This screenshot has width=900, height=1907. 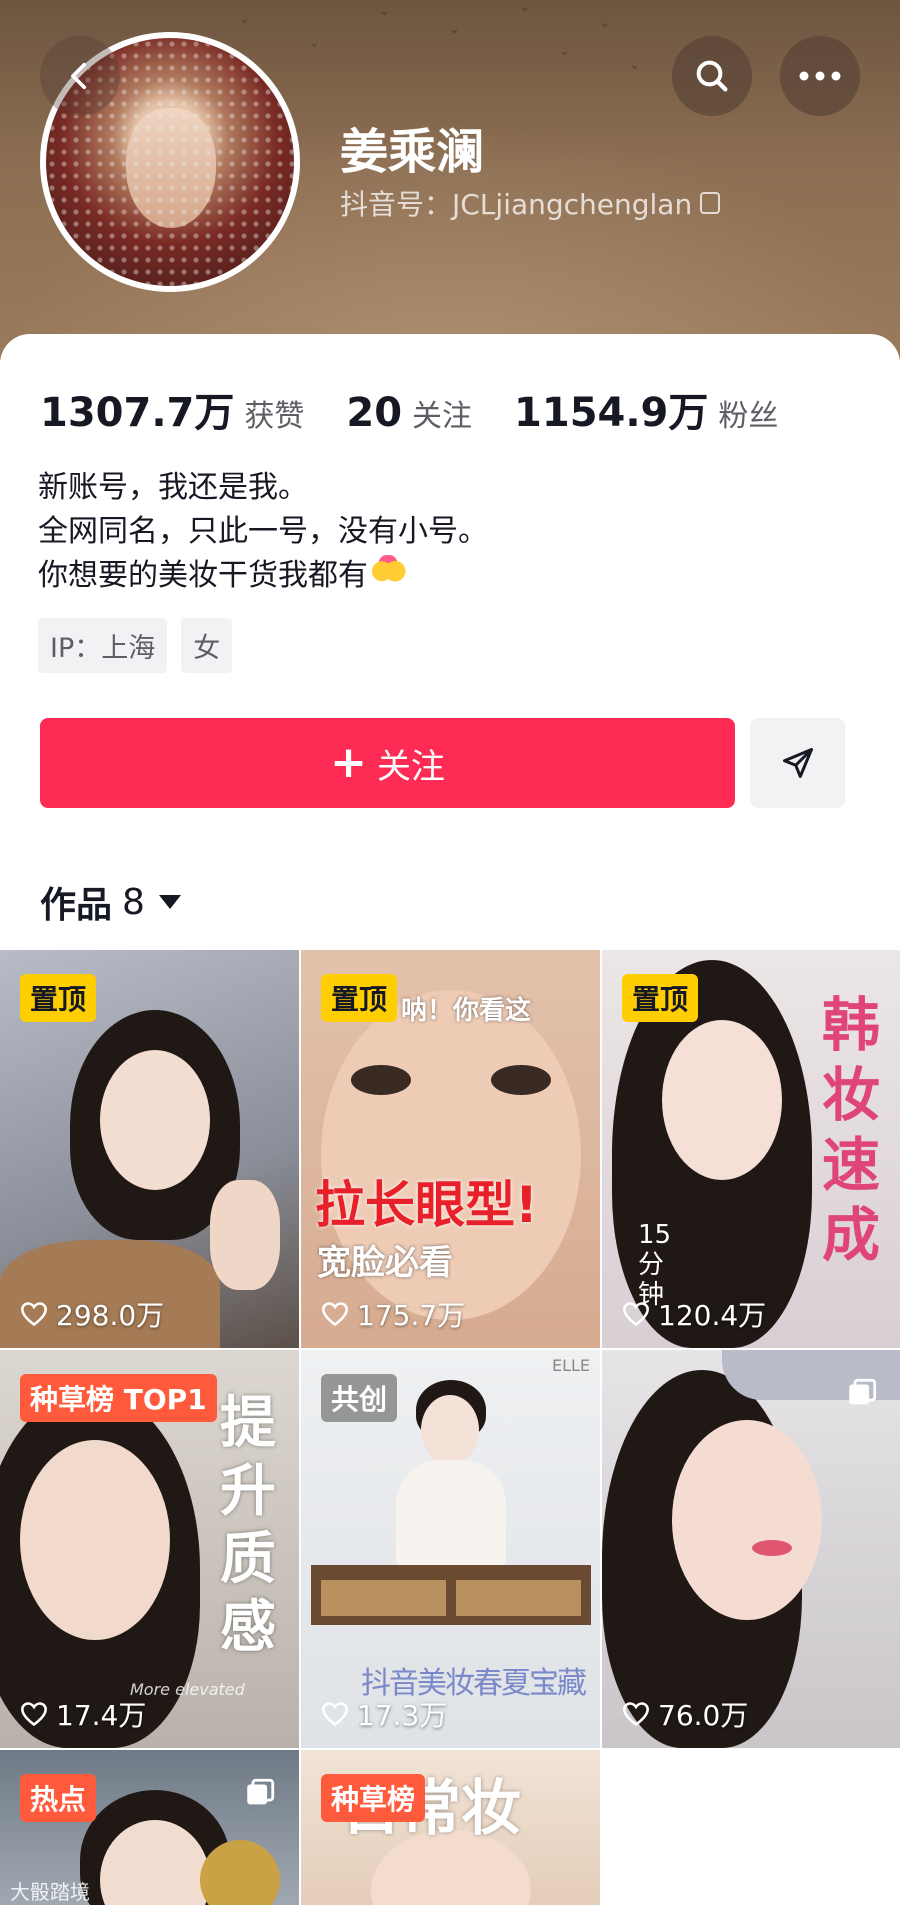 What do you see at coordinates (409, 413) in the screenshot?
I see `stat-following: 20 关注` at bounding box center [409, 413].